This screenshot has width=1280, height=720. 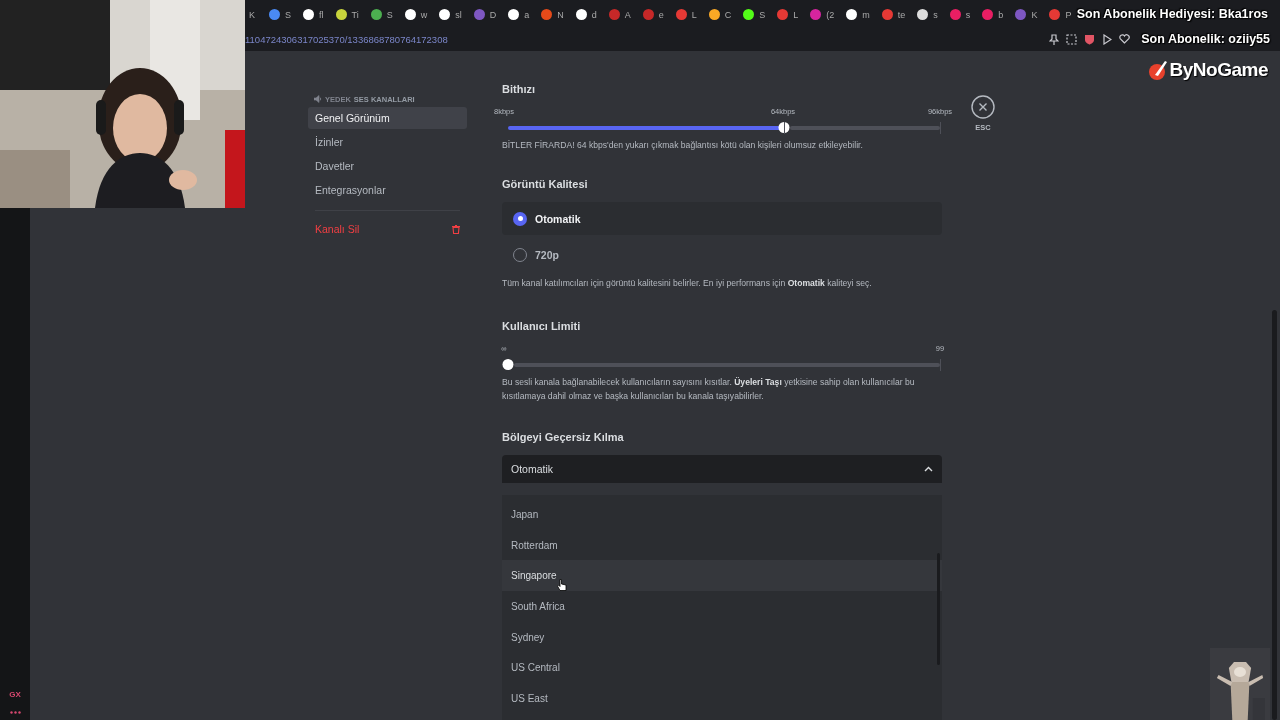 I want to click on section-title: Görüntü Kalitesi, so click(x=545, y=185).